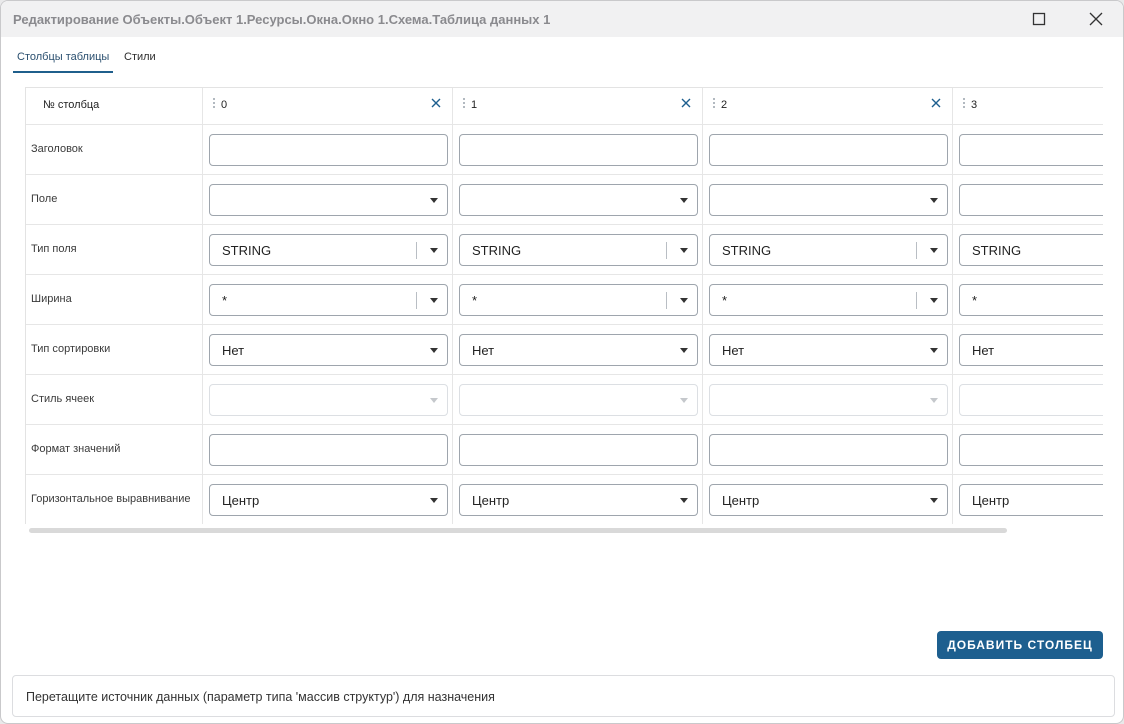 The image size is (1124, 724). I want to click on row-field-type: Тип поля STRING STRING STRING STRING, so click(564, 250).